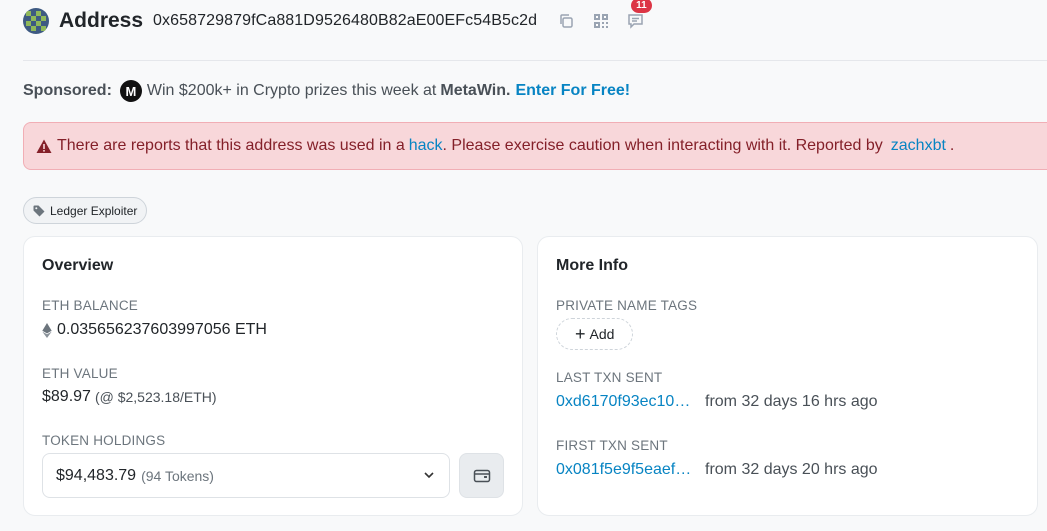  What do you see at coordinates (94, 210) in the screenshot?
I see `tag-label: Ledger Exploiter` at bounding box center [94, 210].